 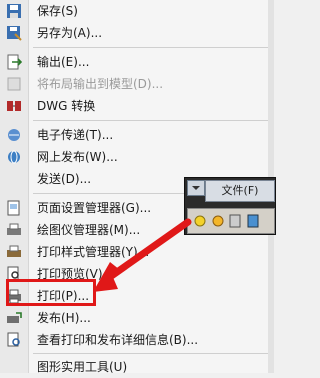 I want to click on plot-details-icon, so click(x=13, y=339).